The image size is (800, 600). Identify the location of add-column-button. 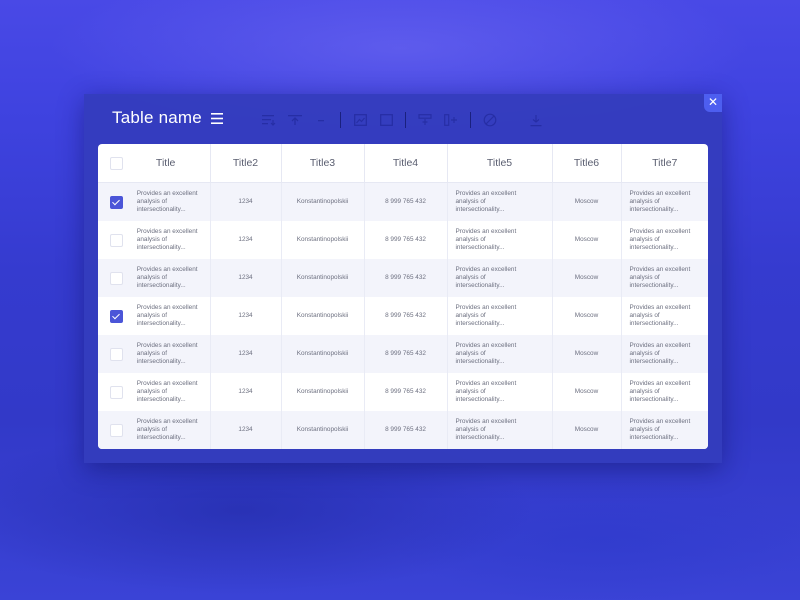
(451, 120).